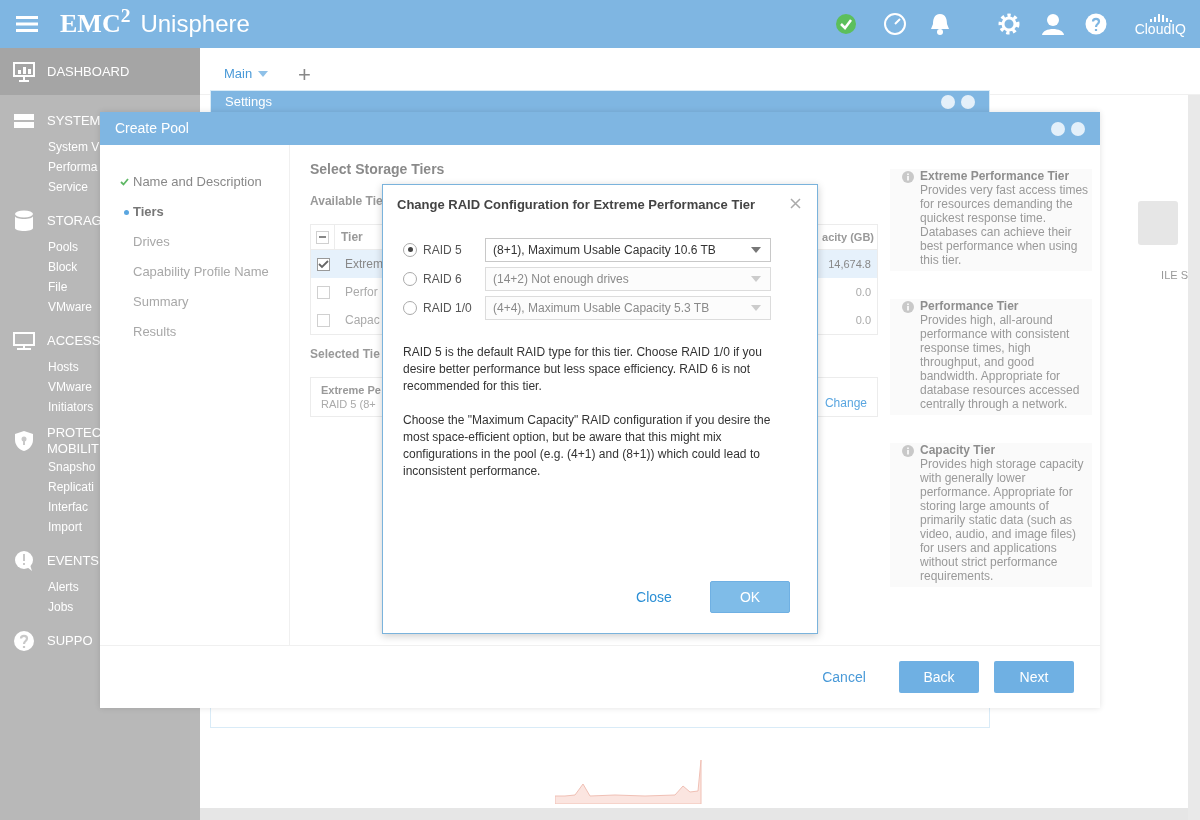 This screenshot has width=1200, height=820. I want to click on bell-icon, so click(939, 24).